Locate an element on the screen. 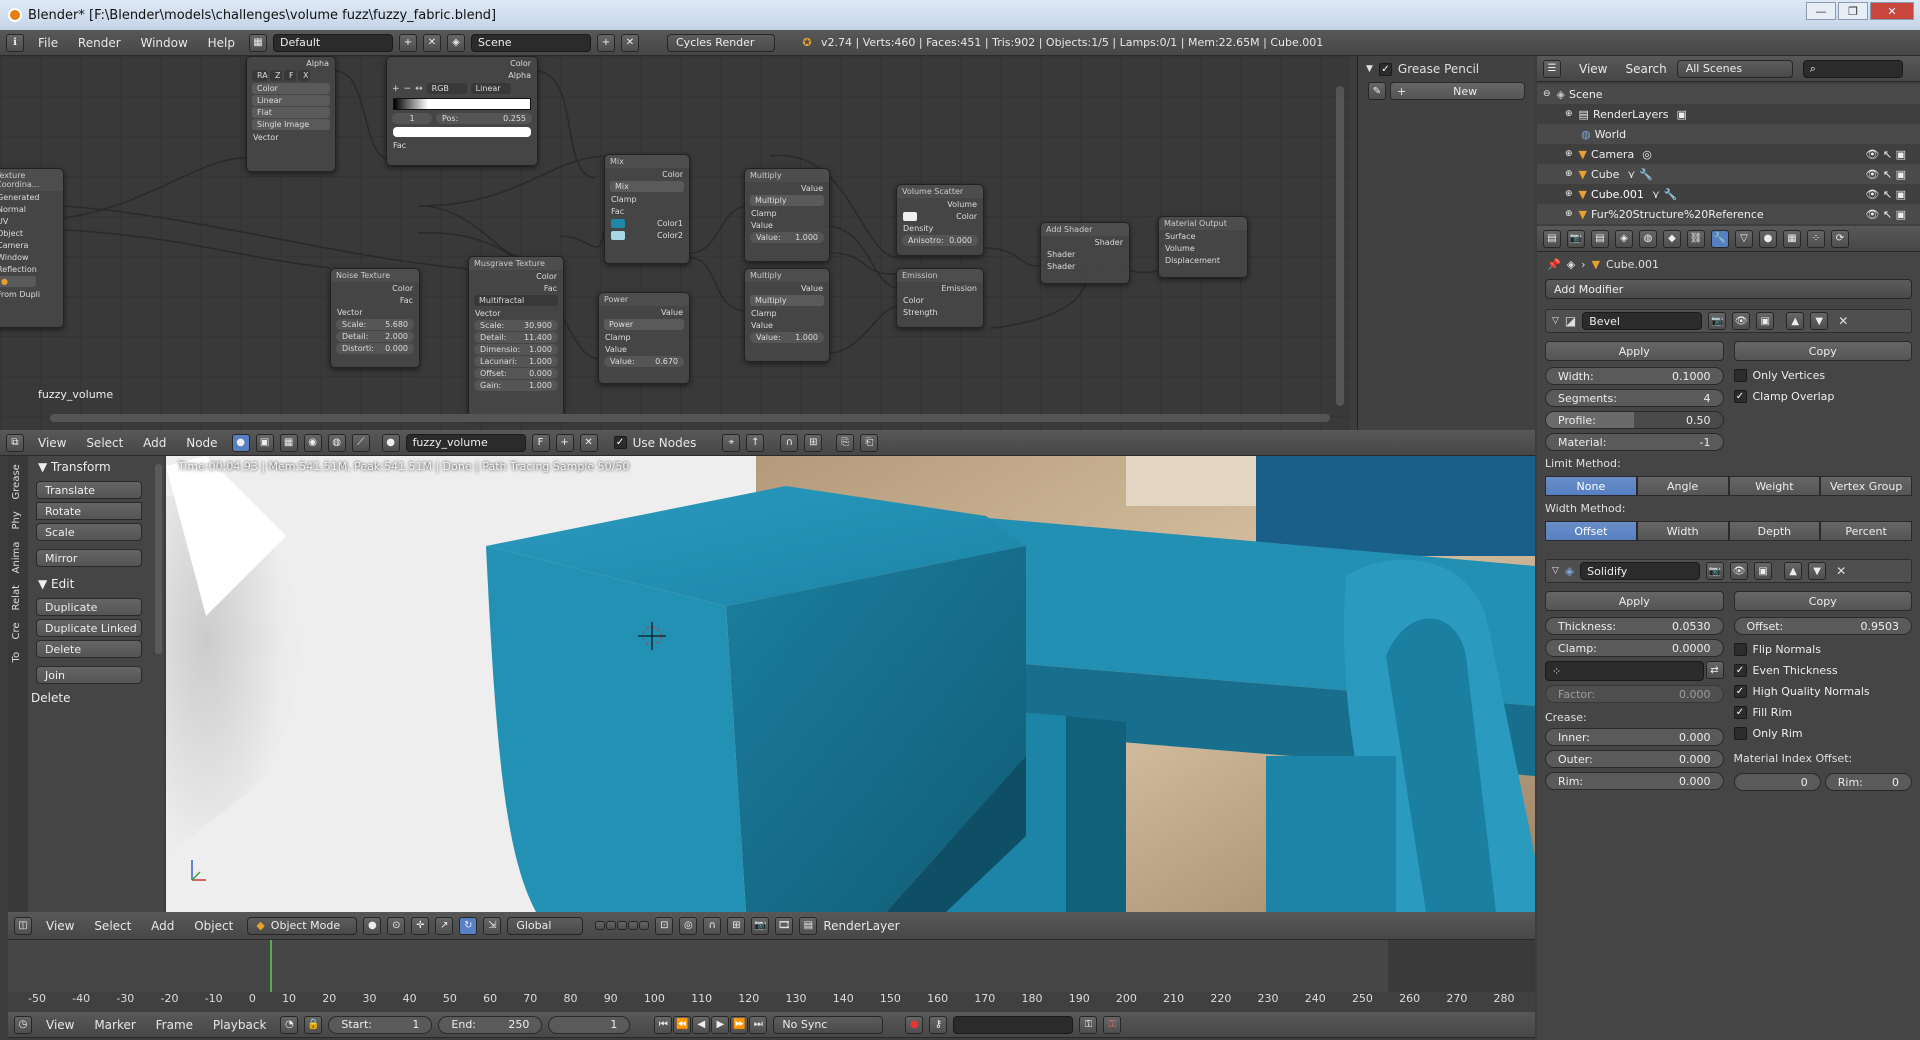 The width and height of the screenshot is (1920, 1040). node-mix: Mix Color Mix Clamp Fac Color1 Color2 is located at coordinates (647, 209).